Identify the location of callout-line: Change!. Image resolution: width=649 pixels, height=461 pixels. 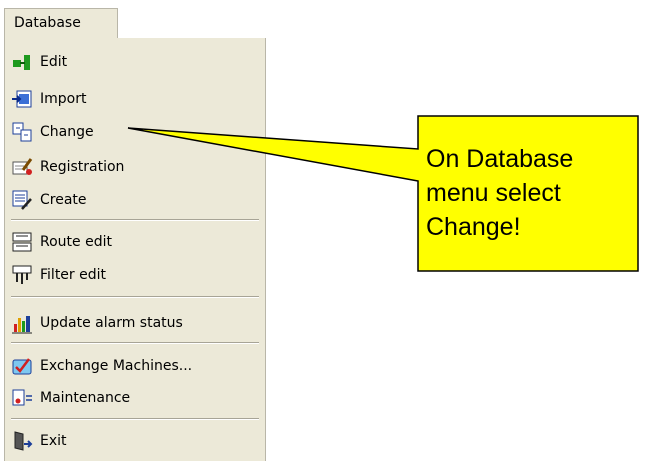
(473, 227).